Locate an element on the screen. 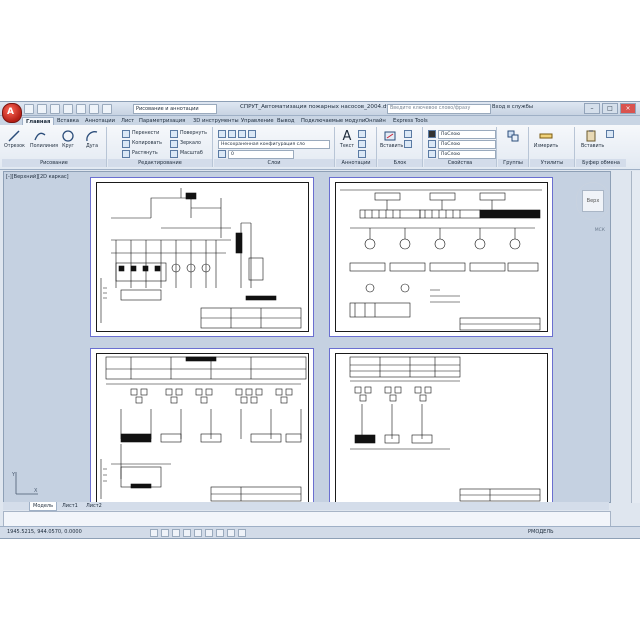  tab-manage: Управление is located at coordinates (257, 121).